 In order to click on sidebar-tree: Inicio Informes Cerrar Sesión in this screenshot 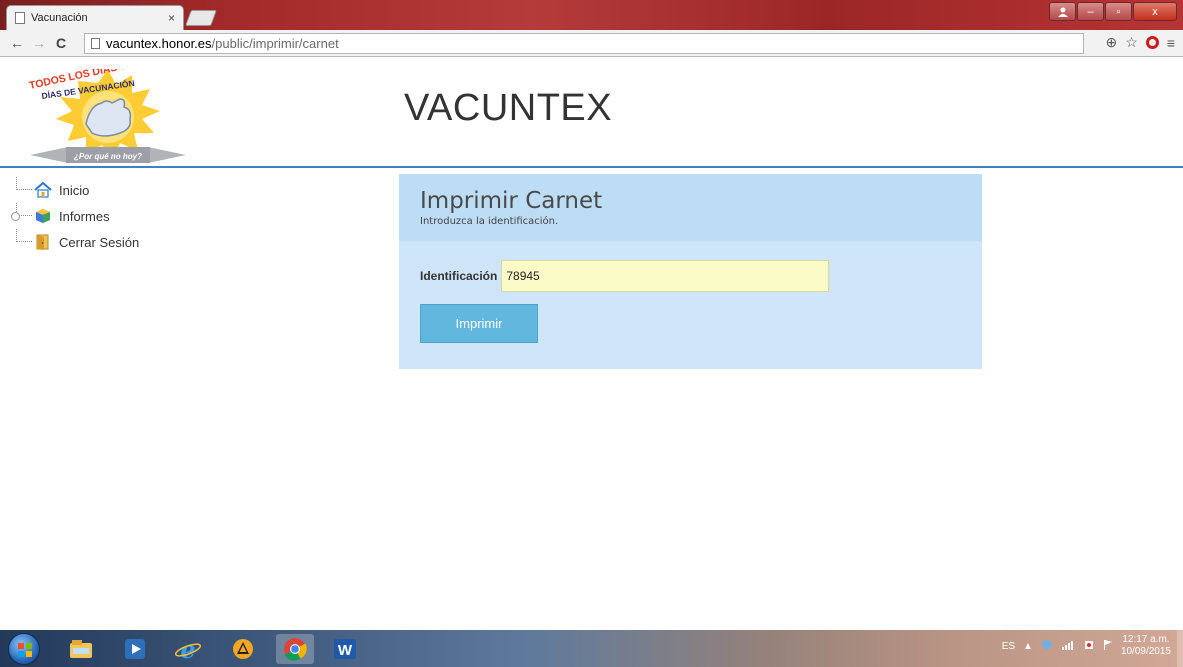, I will do `click(75, 216)`.